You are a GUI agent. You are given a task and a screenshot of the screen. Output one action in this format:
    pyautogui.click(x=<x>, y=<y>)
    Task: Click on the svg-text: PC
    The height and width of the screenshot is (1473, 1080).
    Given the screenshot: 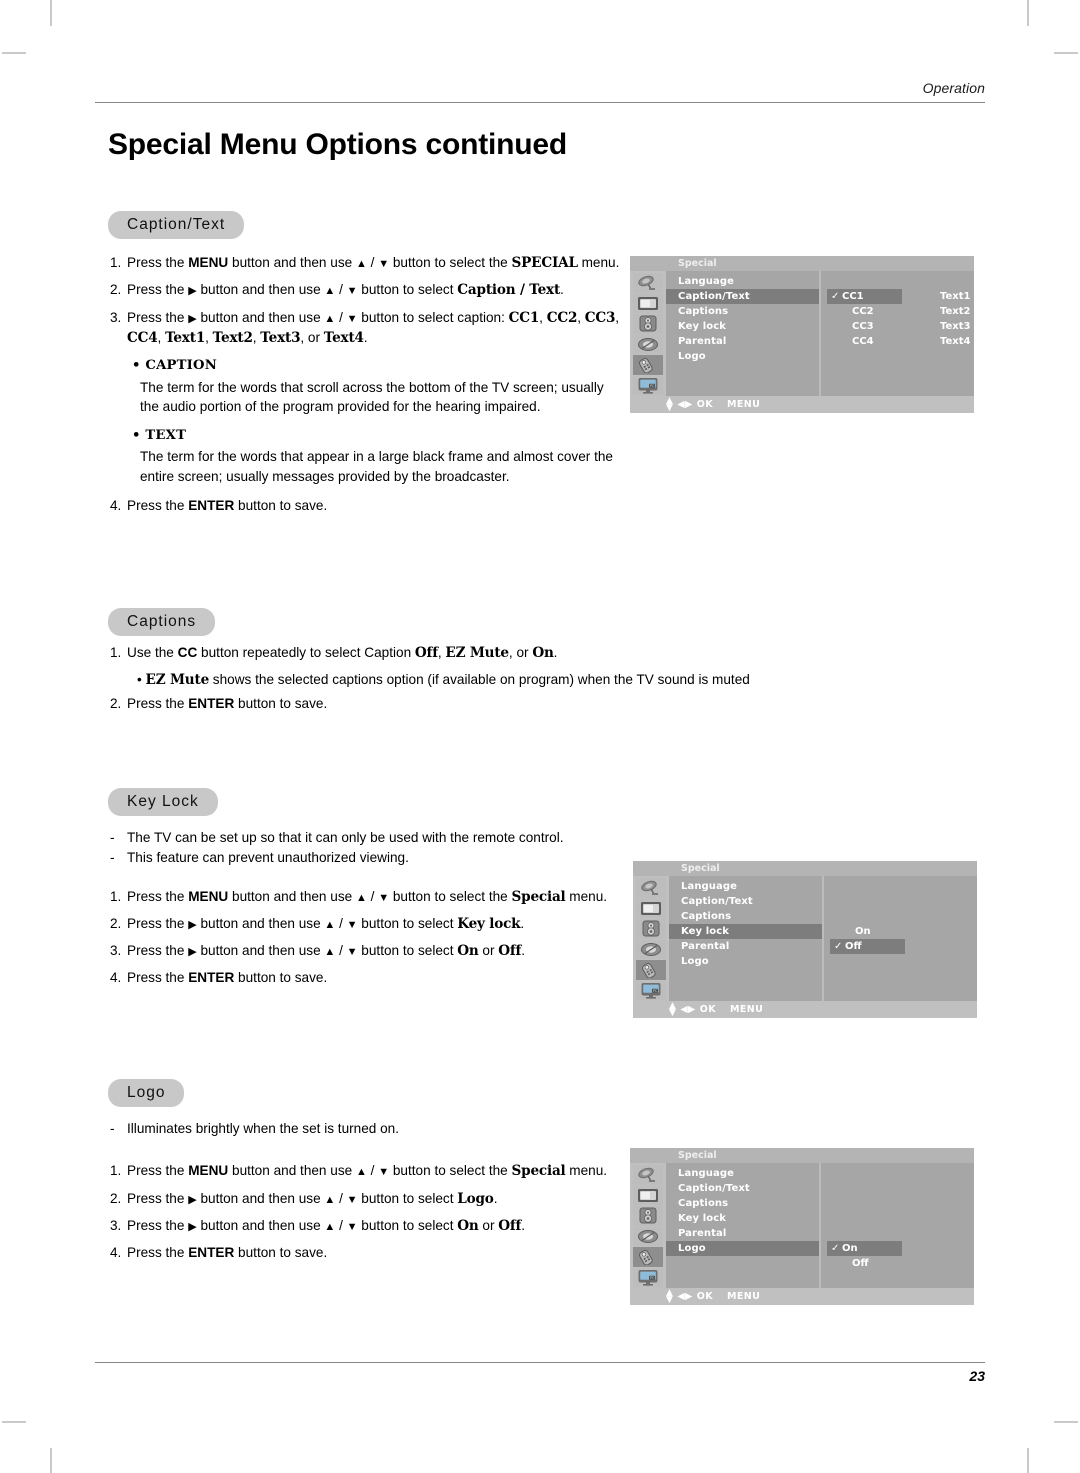 What is the action you would take?
    pyautogui.click(x=655, y=991)
    